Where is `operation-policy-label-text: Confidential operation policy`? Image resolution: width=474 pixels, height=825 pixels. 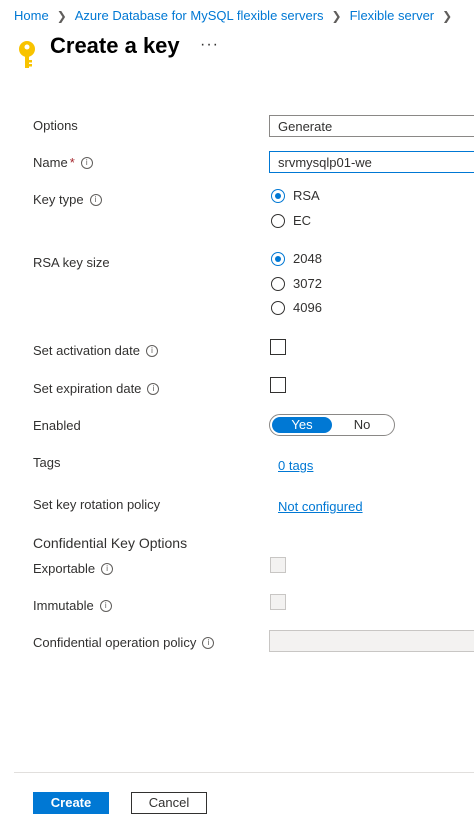 operation-policy-label-text: Confidential operation policy is located at coordinates (115, 642).